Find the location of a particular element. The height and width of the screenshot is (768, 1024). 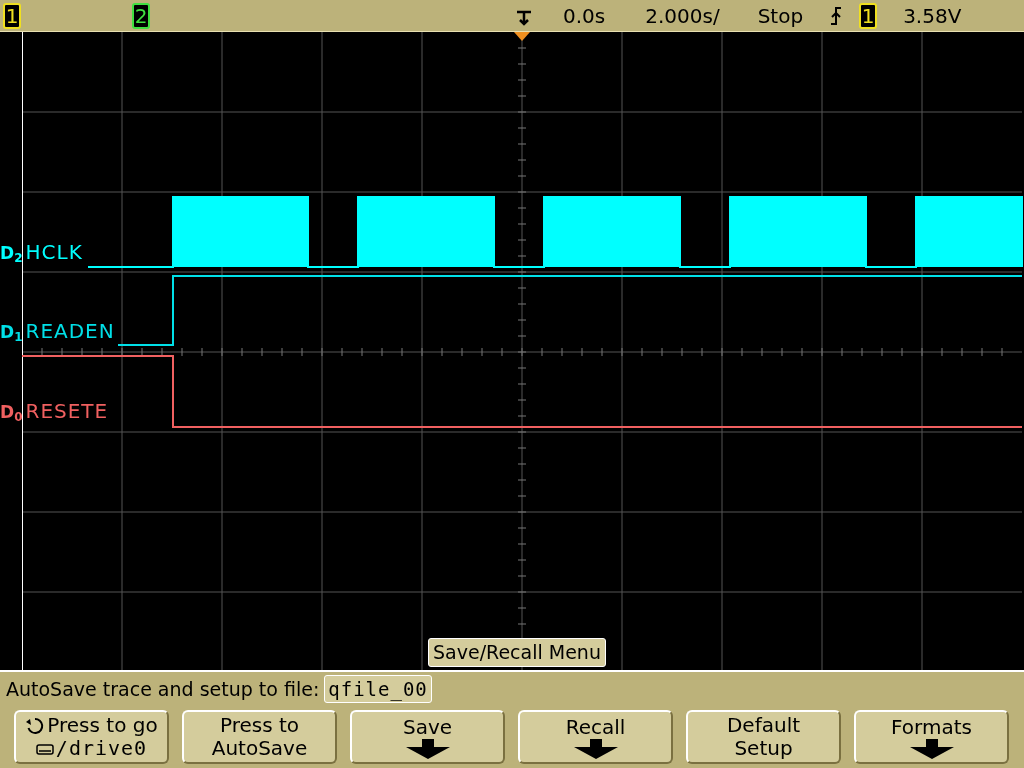

run-state: Stop is located at coordinates (780, 16).